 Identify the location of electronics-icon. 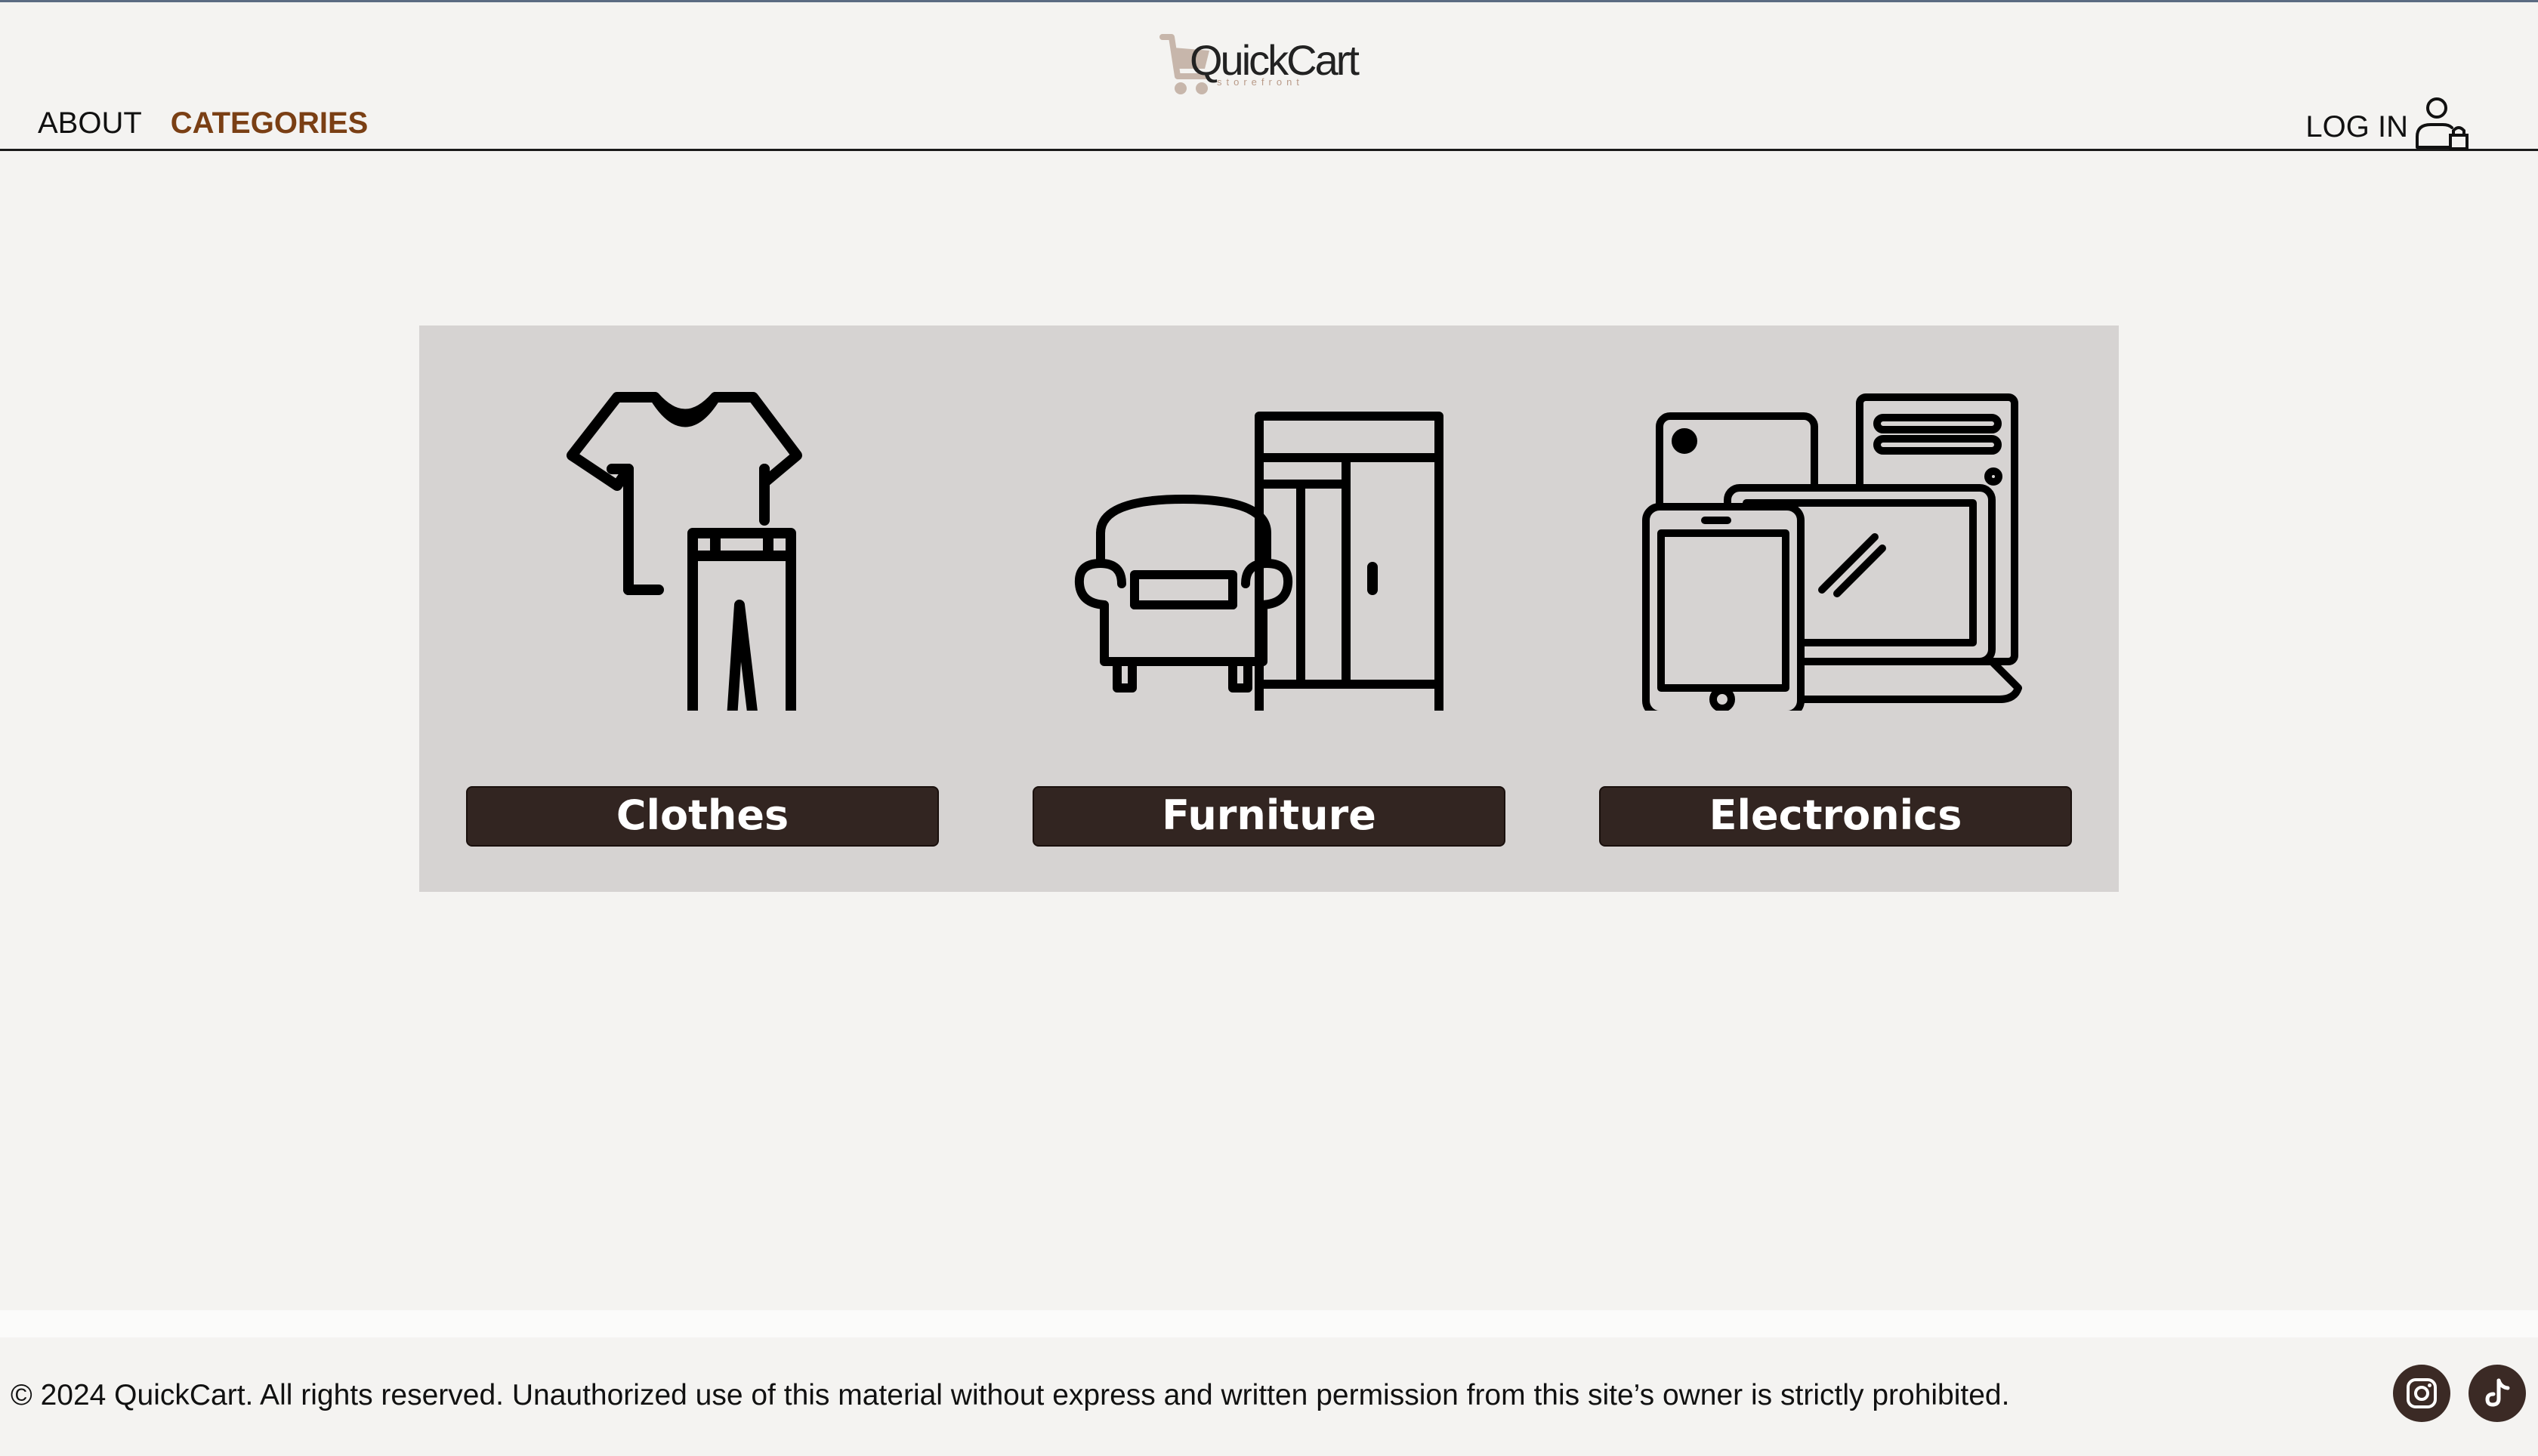
(1832, 552).